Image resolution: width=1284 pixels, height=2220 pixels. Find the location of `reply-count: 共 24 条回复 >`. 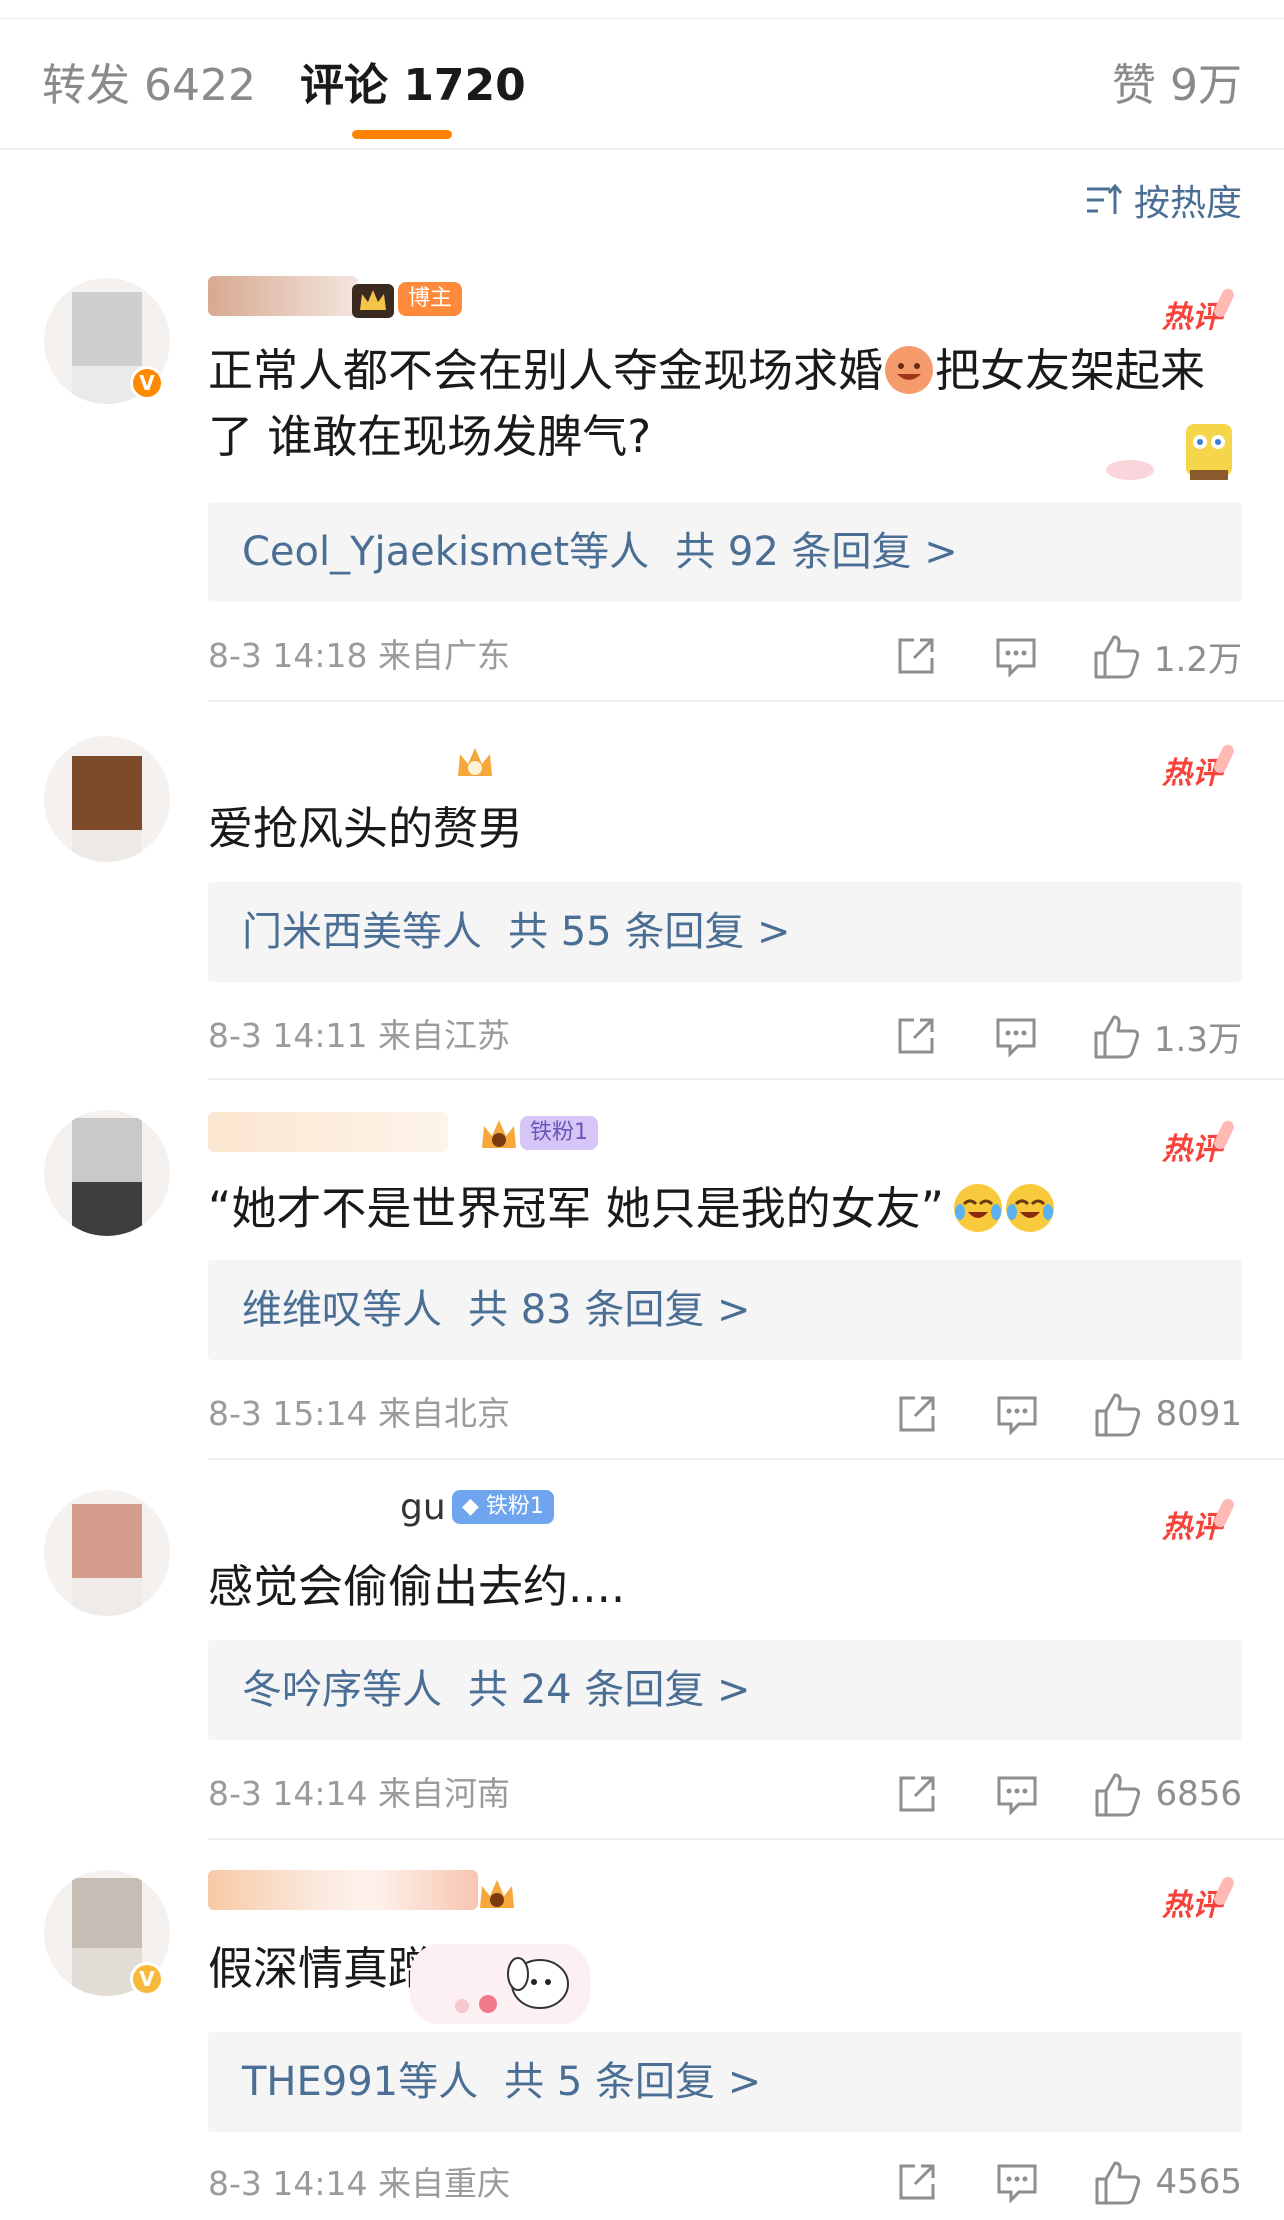

reply-count: 共 24 条回复 > is located at coordinates (609, 1690).